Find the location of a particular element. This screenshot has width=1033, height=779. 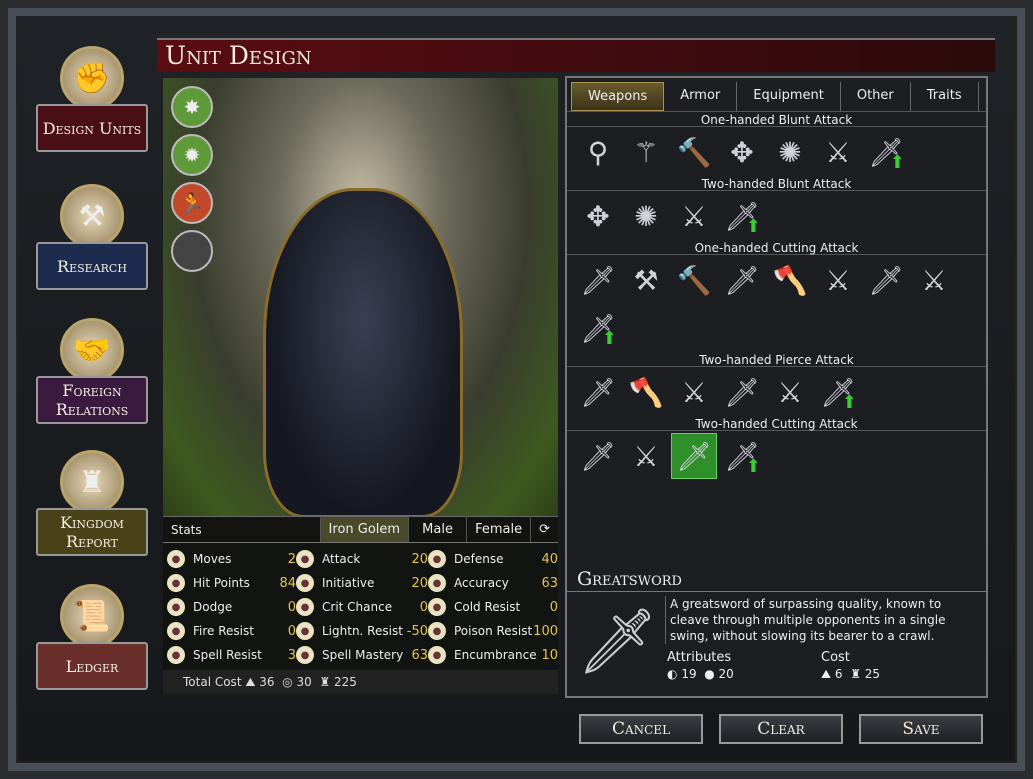

stat-crit-chance: ● Crit Chance 0 is located at coordinates (362, 607).